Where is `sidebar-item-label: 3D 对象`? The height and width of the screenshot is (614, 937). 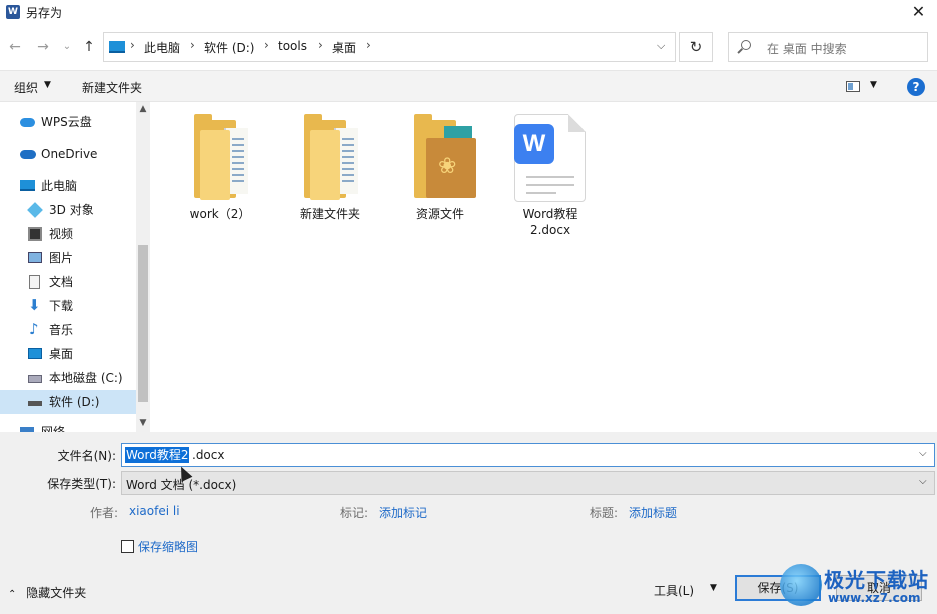
sidebar-item-label: 3D 对象 is located at coordinates (71, 210).